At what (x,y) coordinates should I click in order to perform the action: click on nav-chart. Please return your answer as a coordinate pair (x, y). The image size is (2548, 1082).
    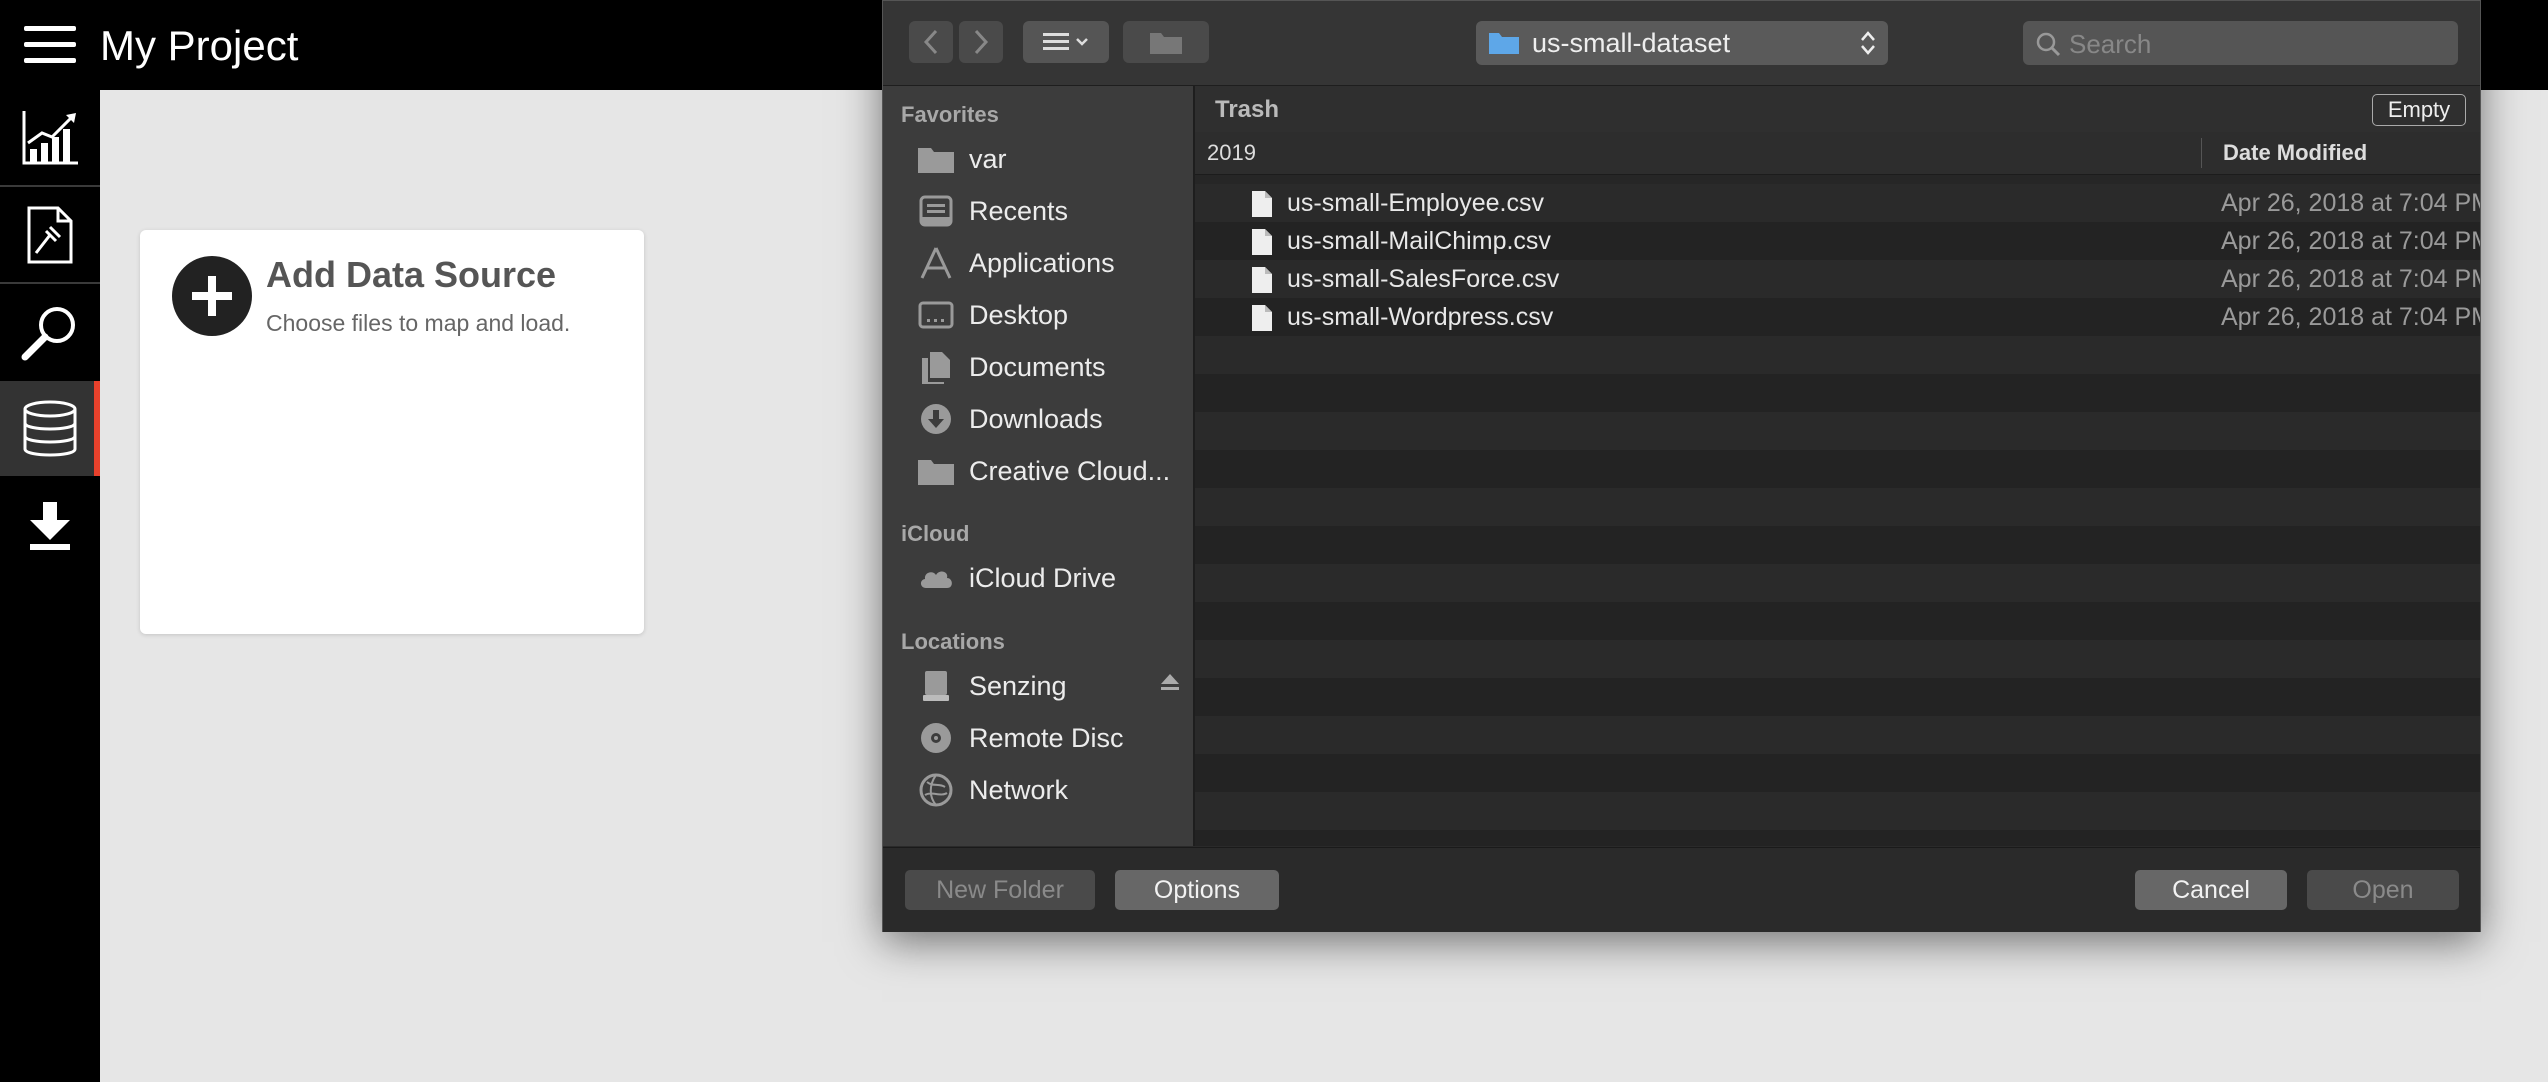
    Looking at the image, I should click on (50, 137).